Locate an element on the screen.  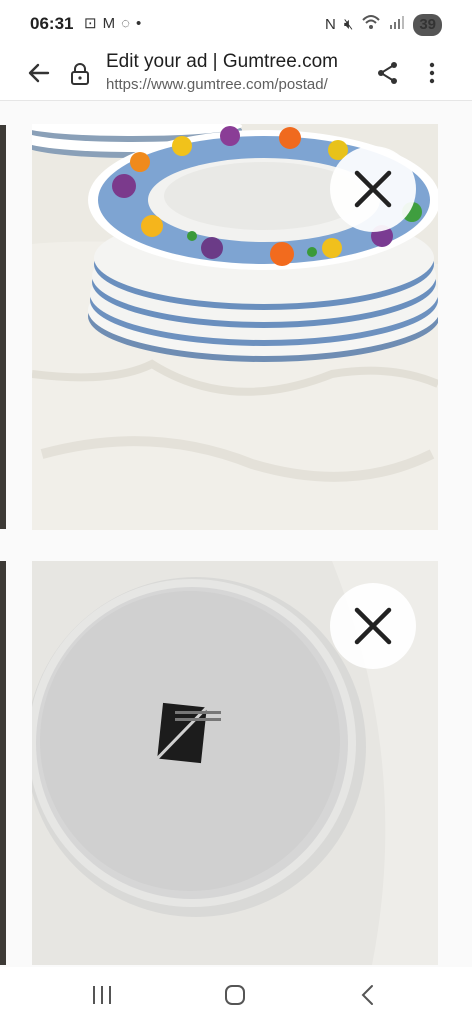
status-bar: 06:31 ⊡ M ◌ • N 🔇︎ 39 is located at coordinates (236, 24).